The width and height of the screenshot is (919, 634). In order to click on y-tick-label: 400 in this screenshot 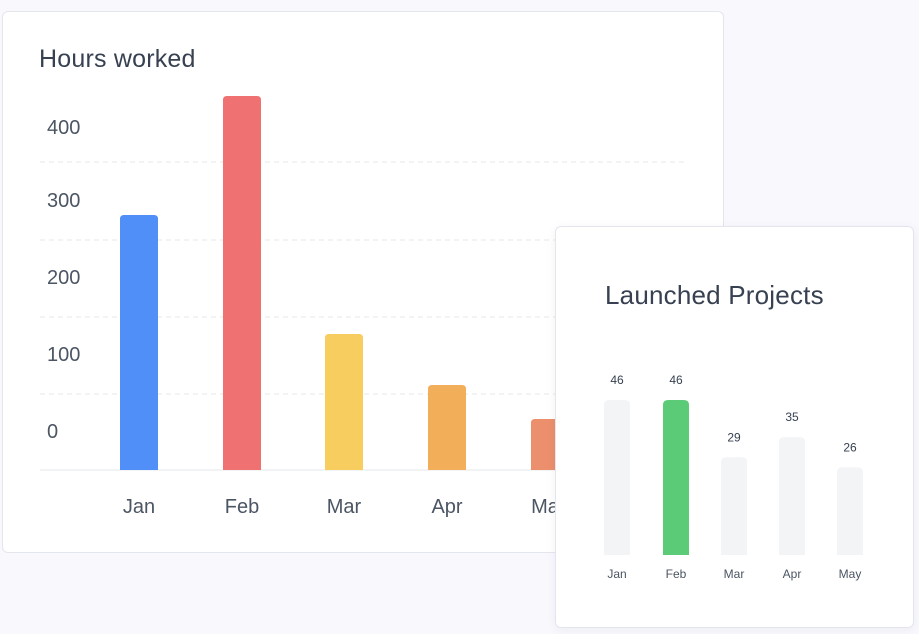, I will do `click(63, 128)`.